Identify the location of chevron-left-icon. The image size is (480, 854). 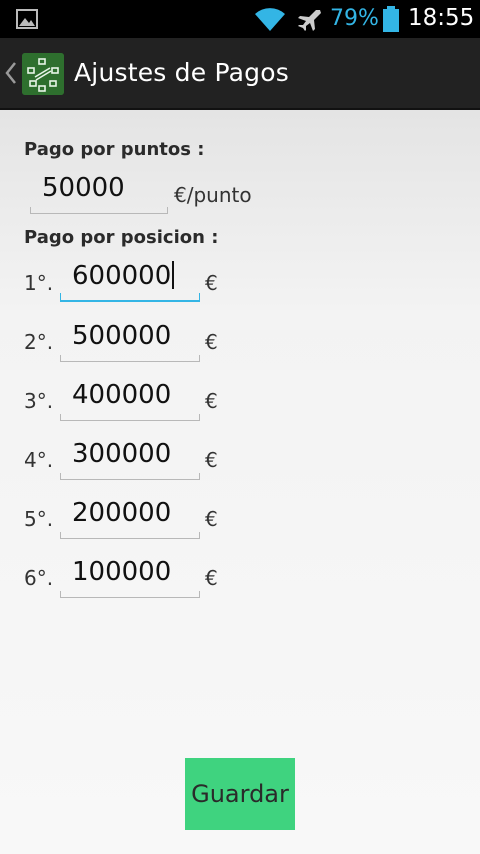
(11, 73).